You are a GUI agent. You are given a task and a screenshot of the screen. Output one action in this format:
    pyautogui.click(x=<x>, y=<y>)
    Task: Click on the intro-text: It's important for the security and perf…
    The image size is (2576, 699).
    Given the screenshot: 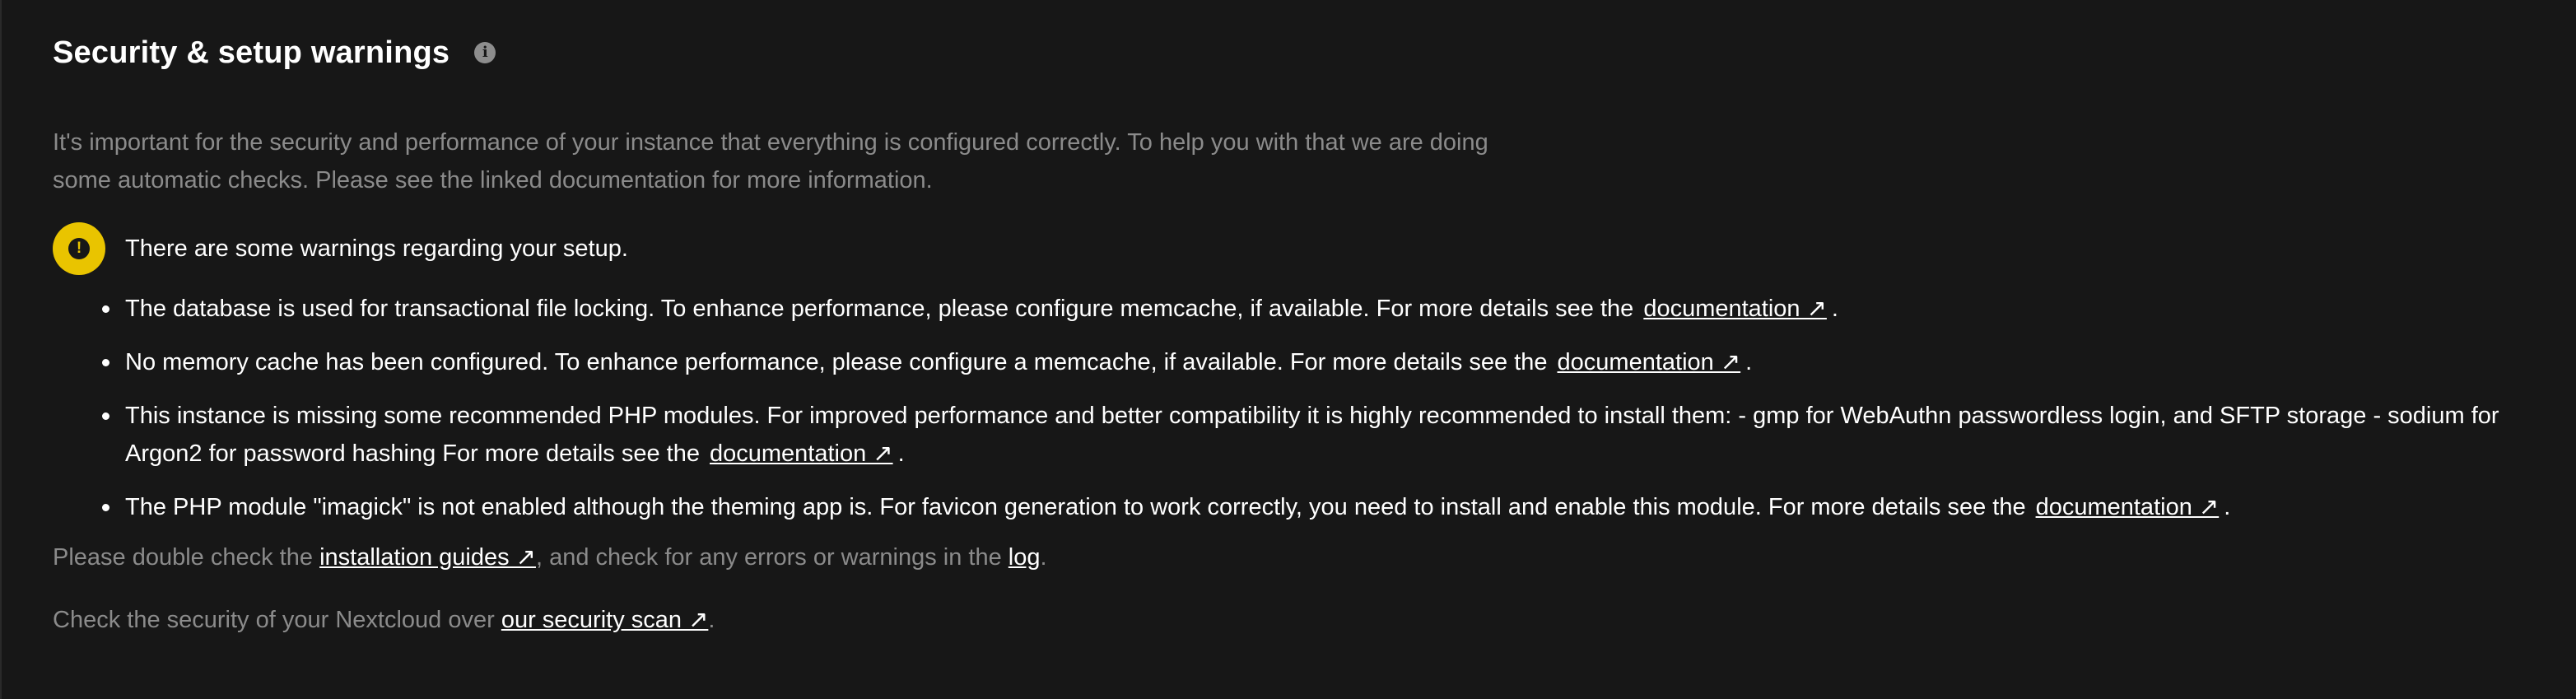 What is the action you would take?
    pyautogui.click(x=770, y=161)
    